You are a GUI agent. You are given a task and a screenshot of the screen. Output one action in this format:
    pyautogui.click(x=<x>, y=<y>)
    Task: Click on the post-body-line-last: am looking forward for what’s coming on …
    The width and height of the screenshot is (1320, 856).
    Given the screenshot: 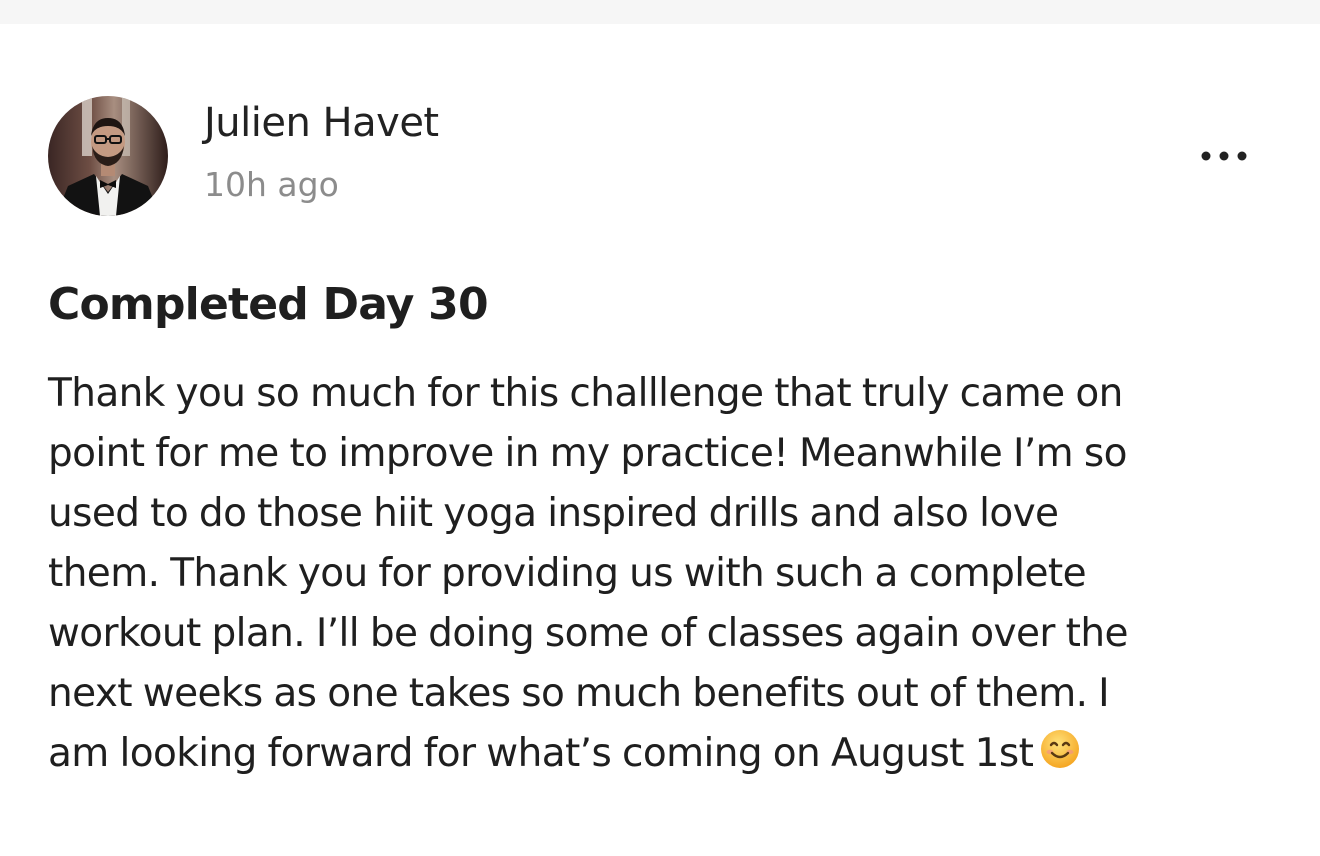 What is the action you would take?
    pyautogui.click(x=658, y=756)
    